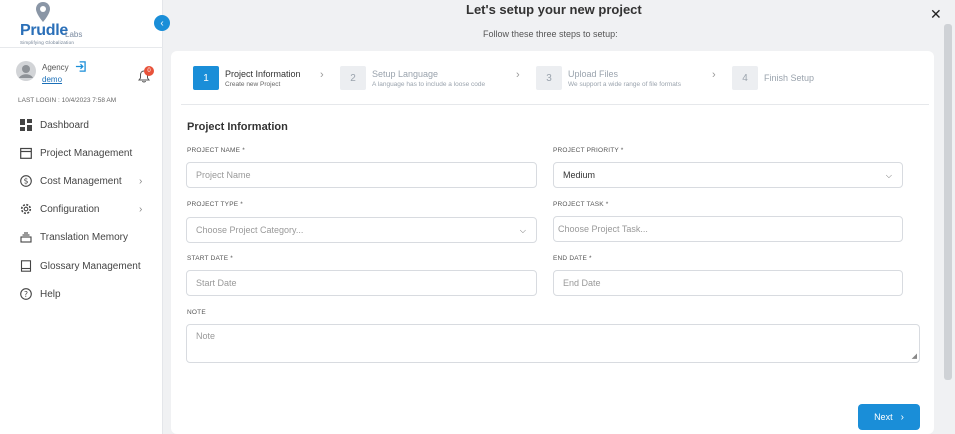  I want to click on book-icon, so click(26, 266).